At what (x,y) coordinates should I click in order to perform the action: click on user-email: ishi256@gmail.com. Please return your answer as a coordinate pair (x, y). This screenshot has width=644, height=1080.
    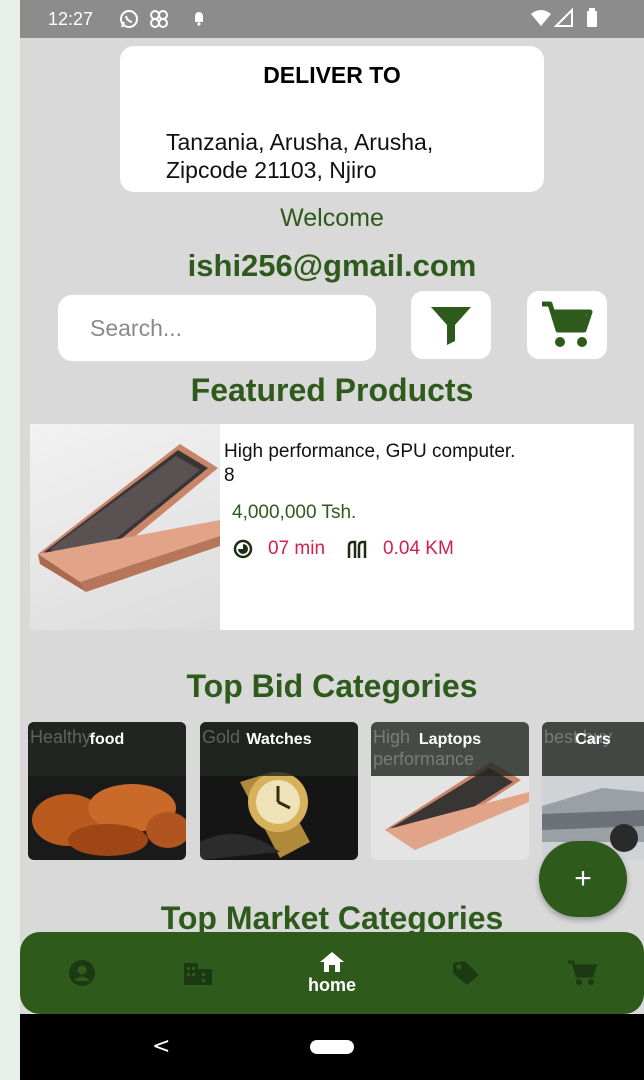
    Looking at the image, I should click on (332, 265).